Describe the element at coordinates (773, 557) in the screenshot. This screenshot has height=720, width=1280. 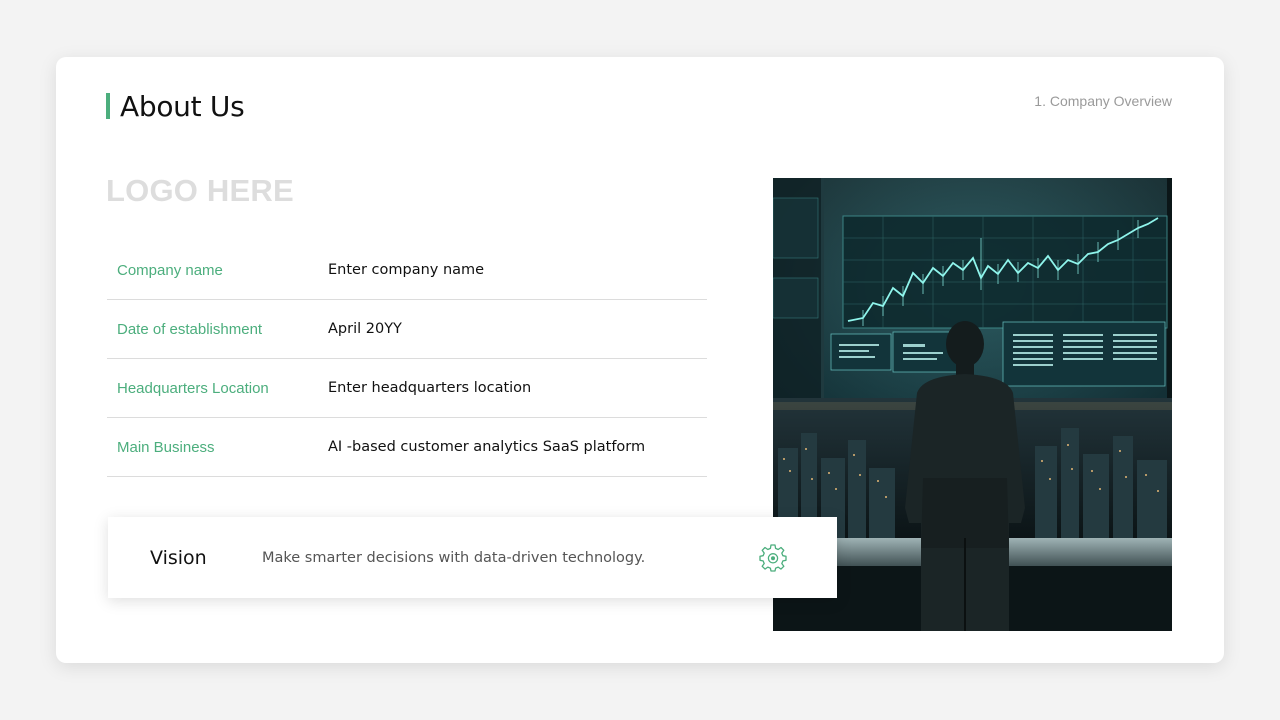
I see `gear-icon` at that location.